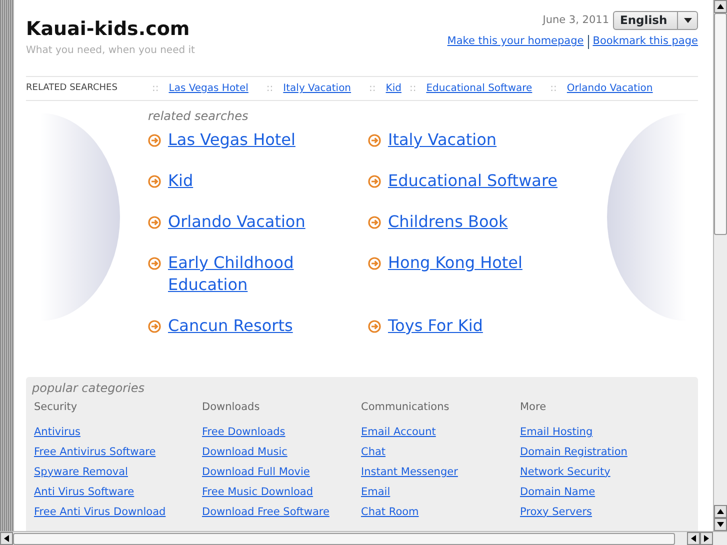  I want to click on category-link: Proxy Servers, so click(556, 512).